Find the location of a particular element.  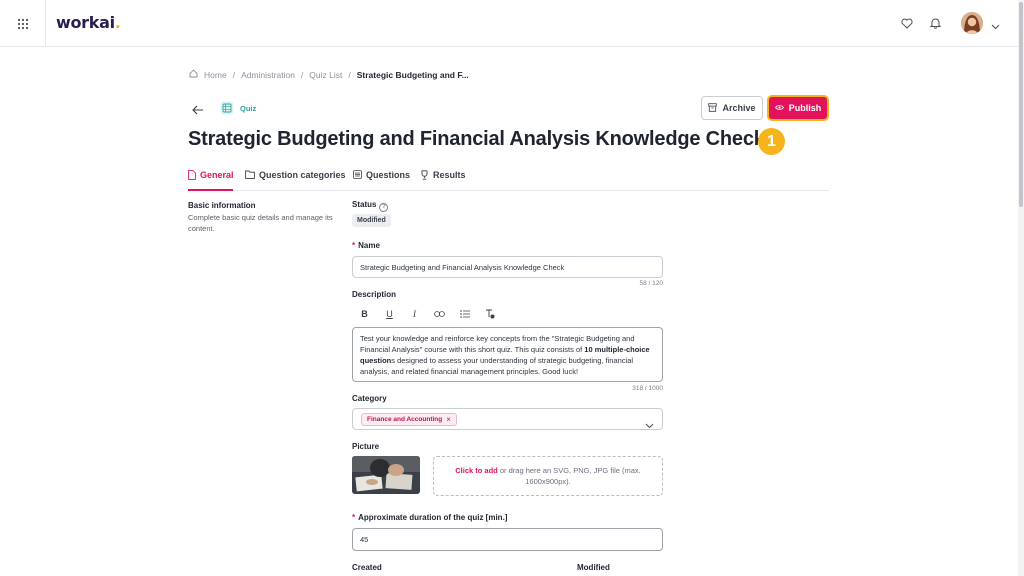

category-select: Finance and Accounting × is located at coordinates (507, 419).